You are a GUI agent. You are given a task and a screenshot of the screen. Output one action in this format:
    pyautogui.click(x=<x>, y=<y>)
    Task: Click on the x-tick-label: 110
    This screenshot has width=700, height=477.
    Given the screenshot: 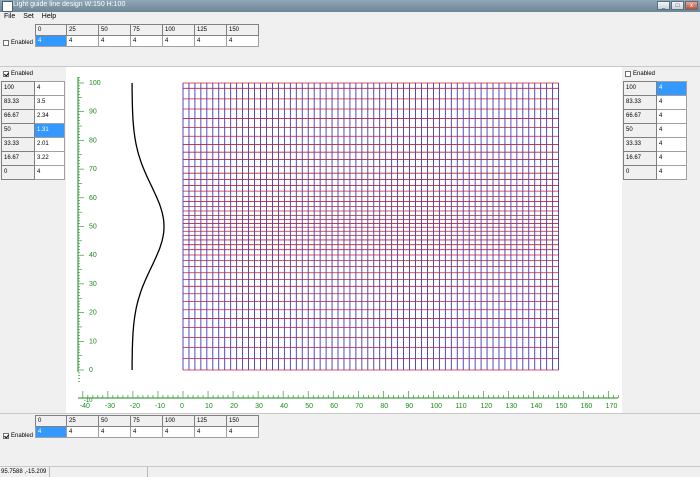 What is the action you would take?
    pyautogui.click(x=460, y=406)
    